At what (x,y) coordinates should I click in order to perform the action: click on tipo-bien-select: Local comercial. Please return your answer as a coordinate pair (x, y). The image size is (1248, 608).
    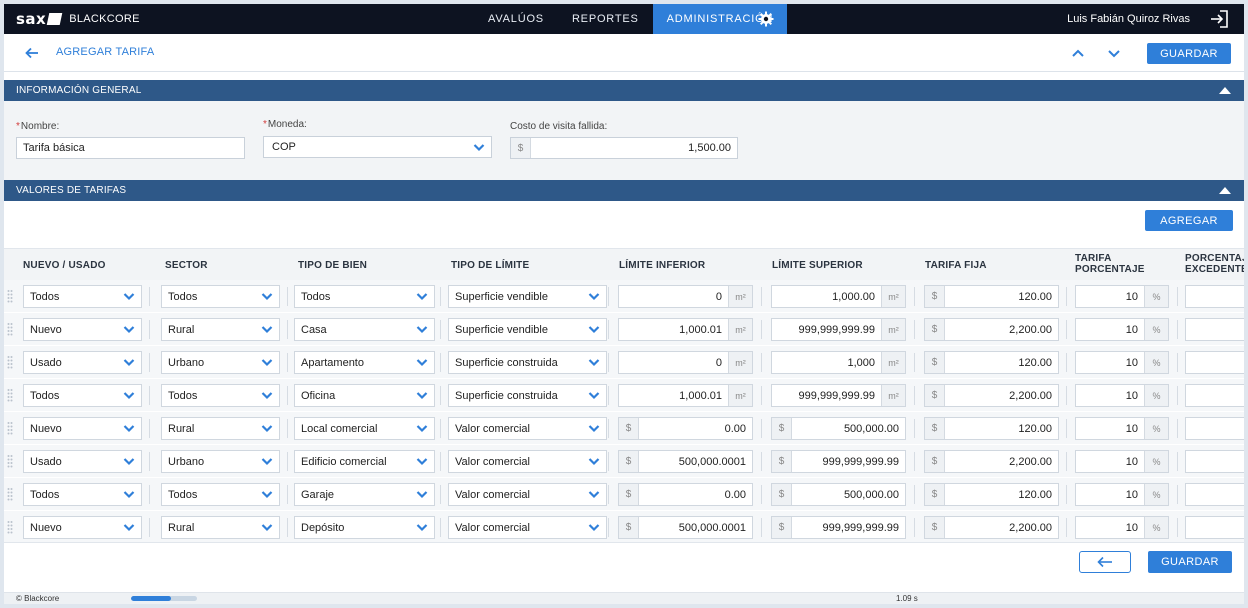
    Looking at the image, I should click on (364, 428).